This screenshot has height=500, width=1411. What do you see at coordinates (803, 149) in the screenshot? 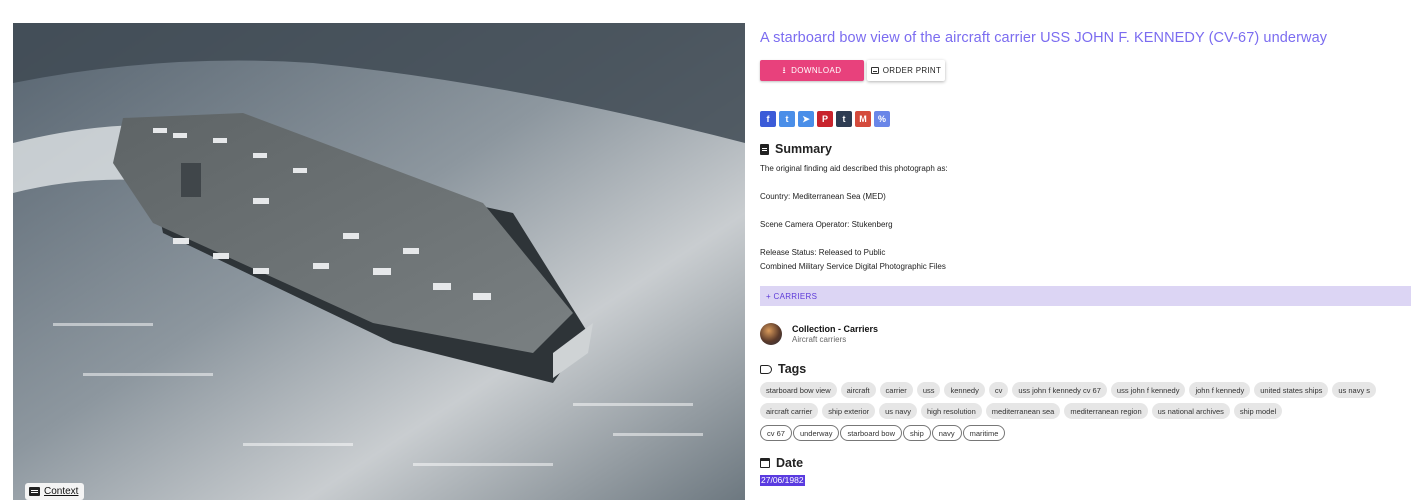
I see `summary-heading-label: Summary` at bounding box center [803, 149].